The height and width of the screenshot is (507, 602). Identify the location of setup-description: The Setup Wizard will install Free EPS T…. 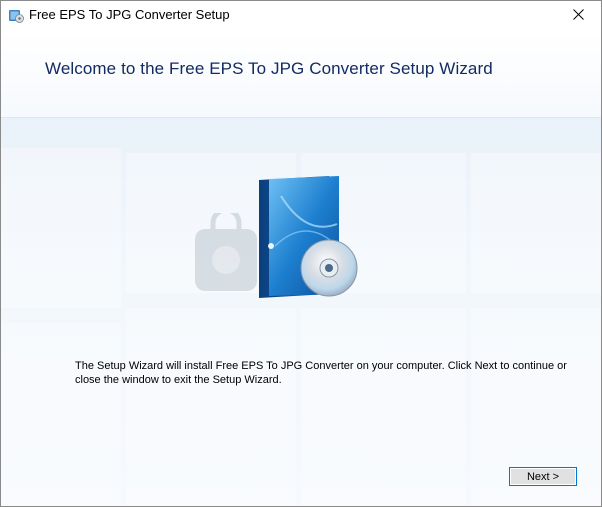
(321, 373).